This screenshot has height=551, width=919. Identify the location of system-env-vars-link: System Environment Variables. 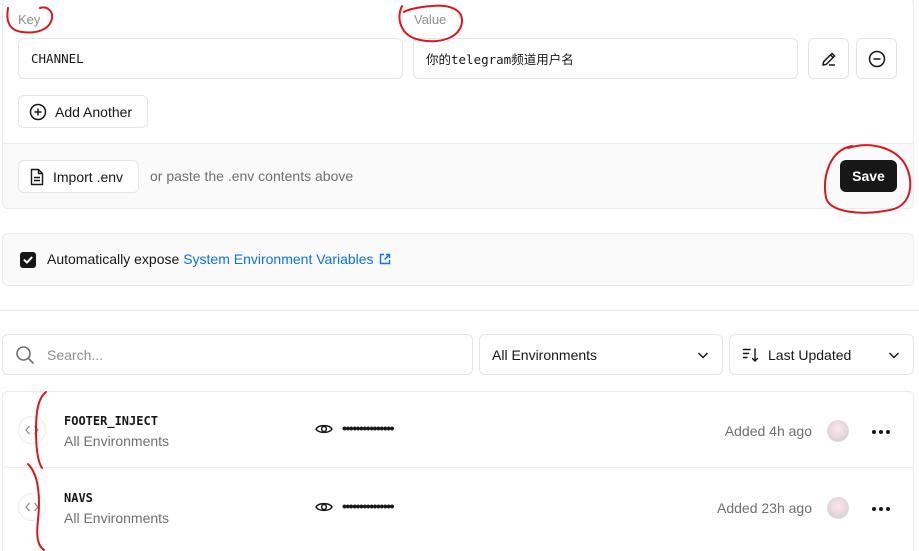
(287, 259).